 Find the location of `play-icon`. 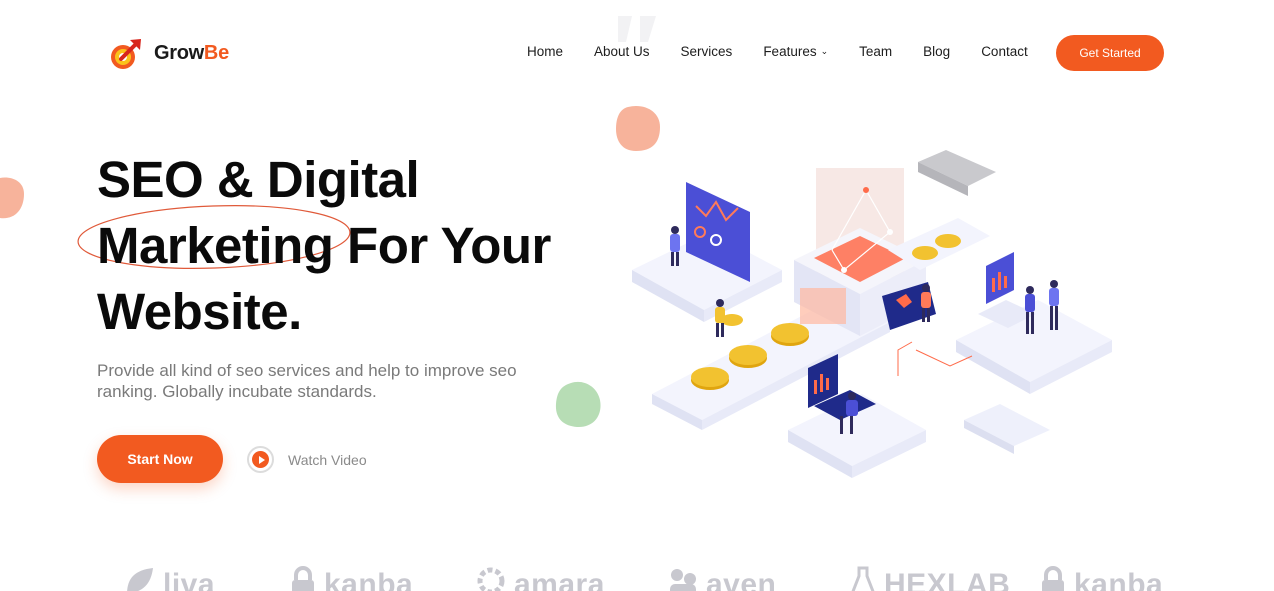

play-icon is located at coordinates (260, 459).